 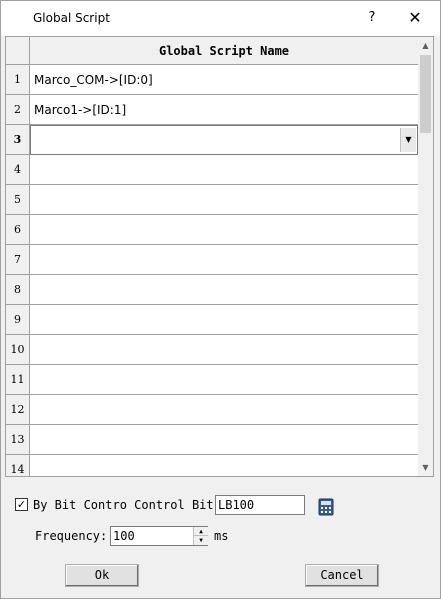 I want to click on script-name-cell: Marco_COM->[ID:0], so click(x=224, y=80).